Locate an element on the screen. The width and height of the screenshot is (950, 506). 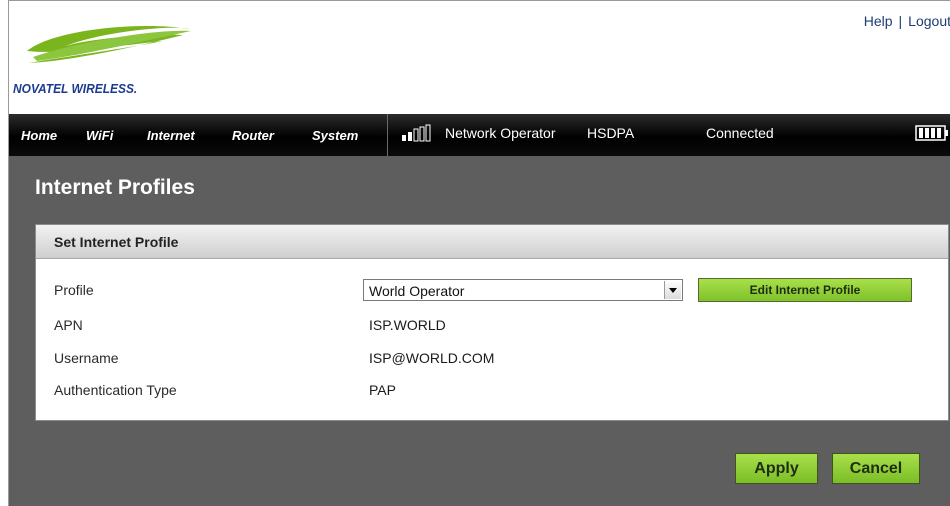
nav-item-wifi: WiFi is located at coordinates (99, 135).